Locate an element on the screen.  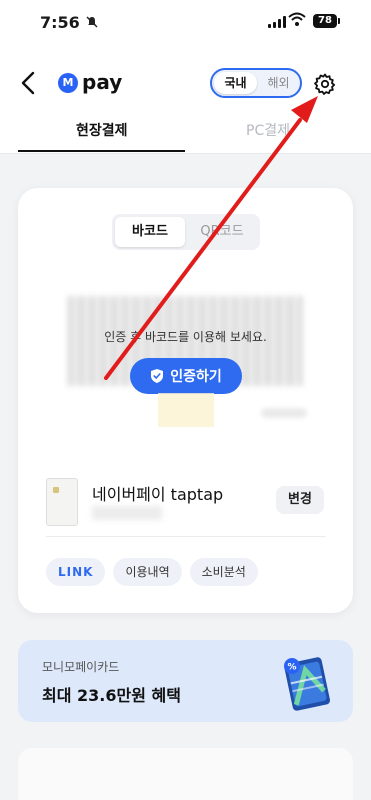
tab-pc-payment: PC결제 is located at coordinates (268, 130).